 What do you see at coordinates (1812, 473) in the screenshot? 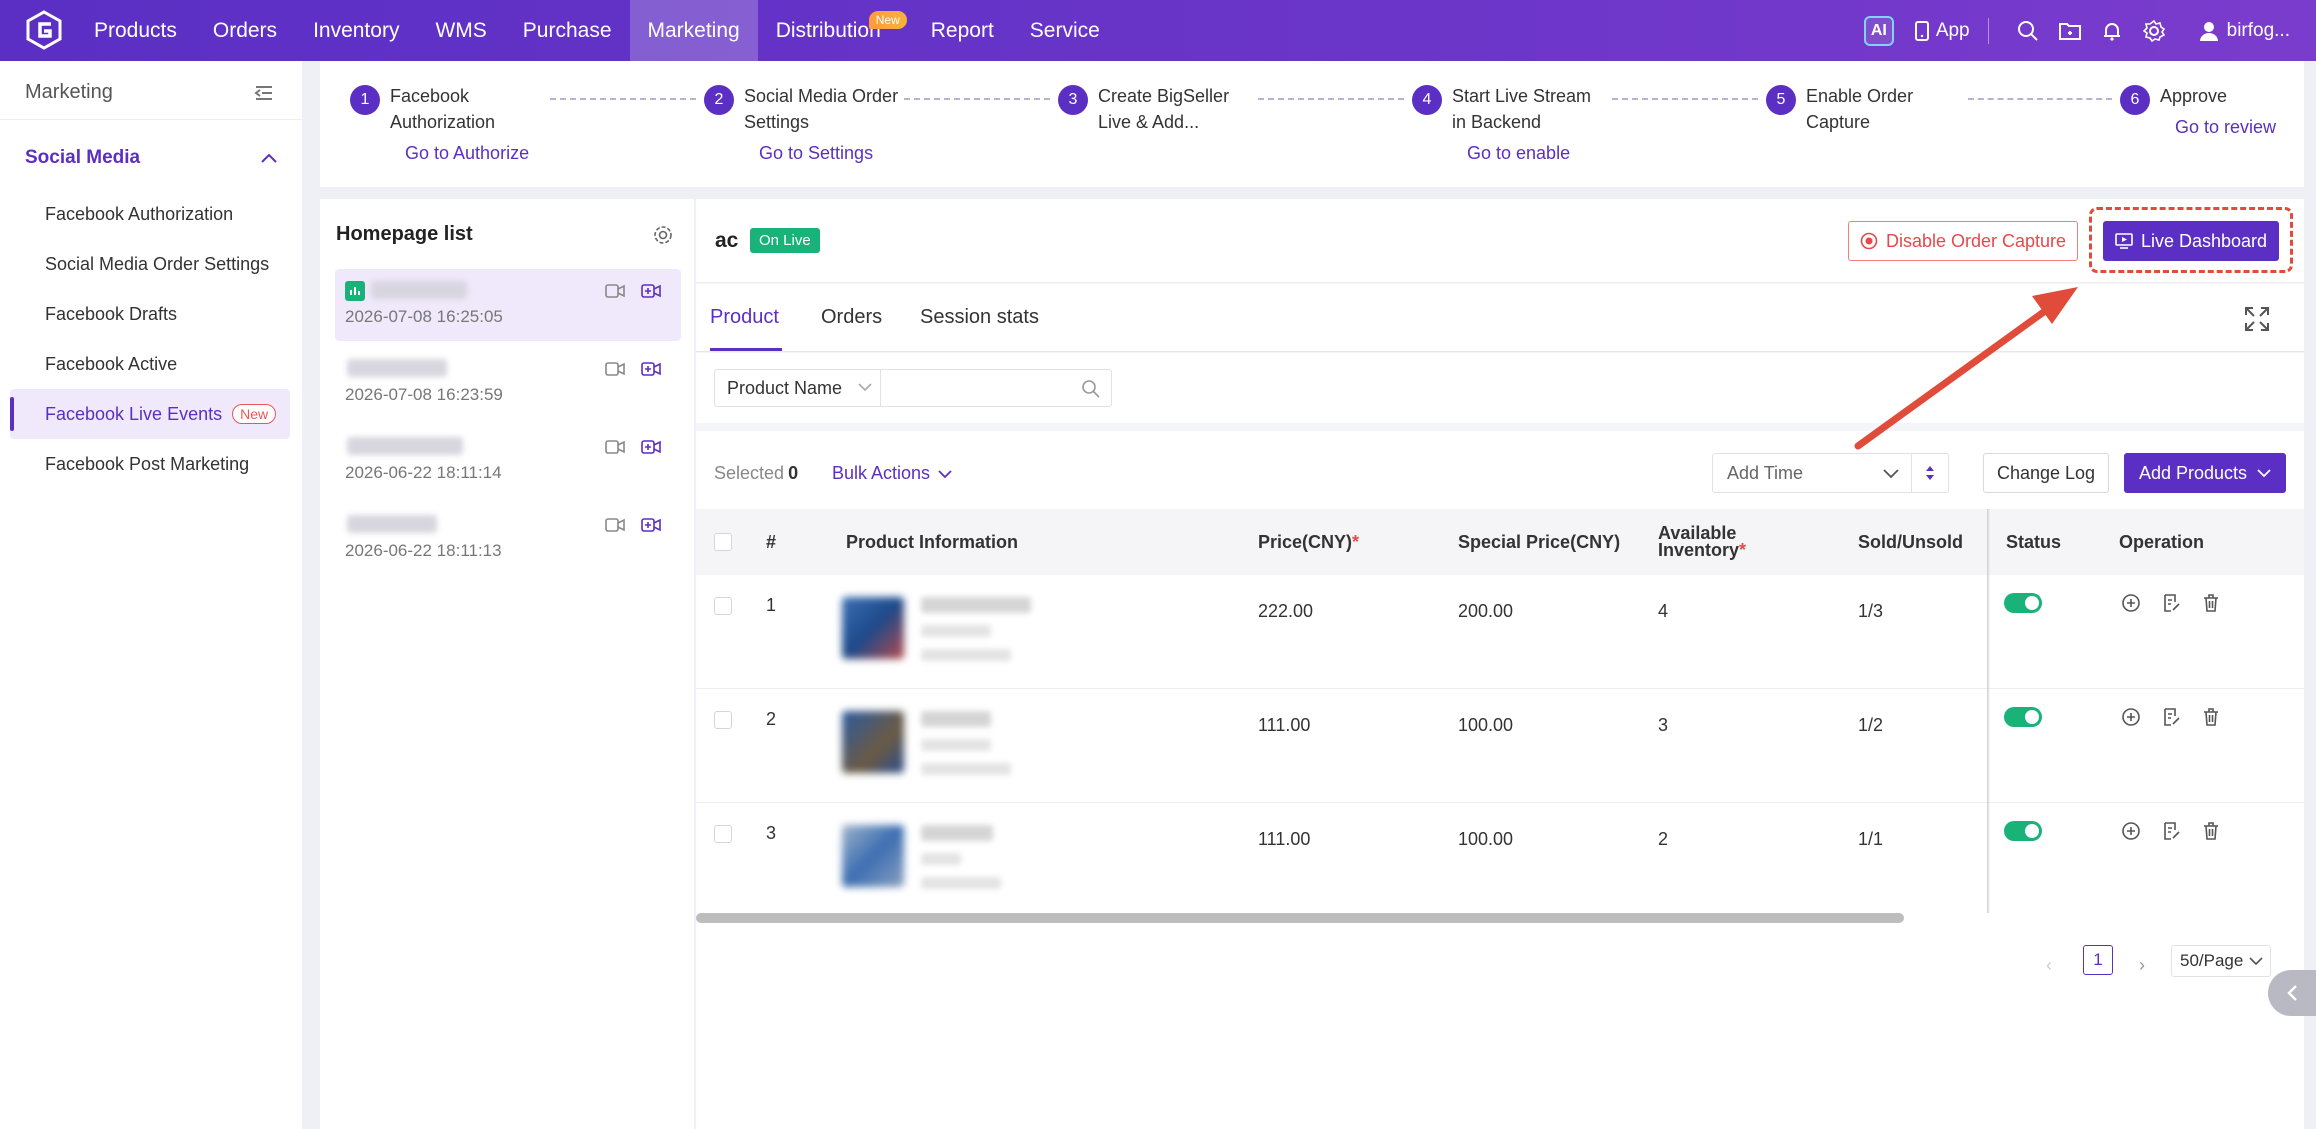
I see `sort-field-select: Add Time` at bounding box center [1812, 473].